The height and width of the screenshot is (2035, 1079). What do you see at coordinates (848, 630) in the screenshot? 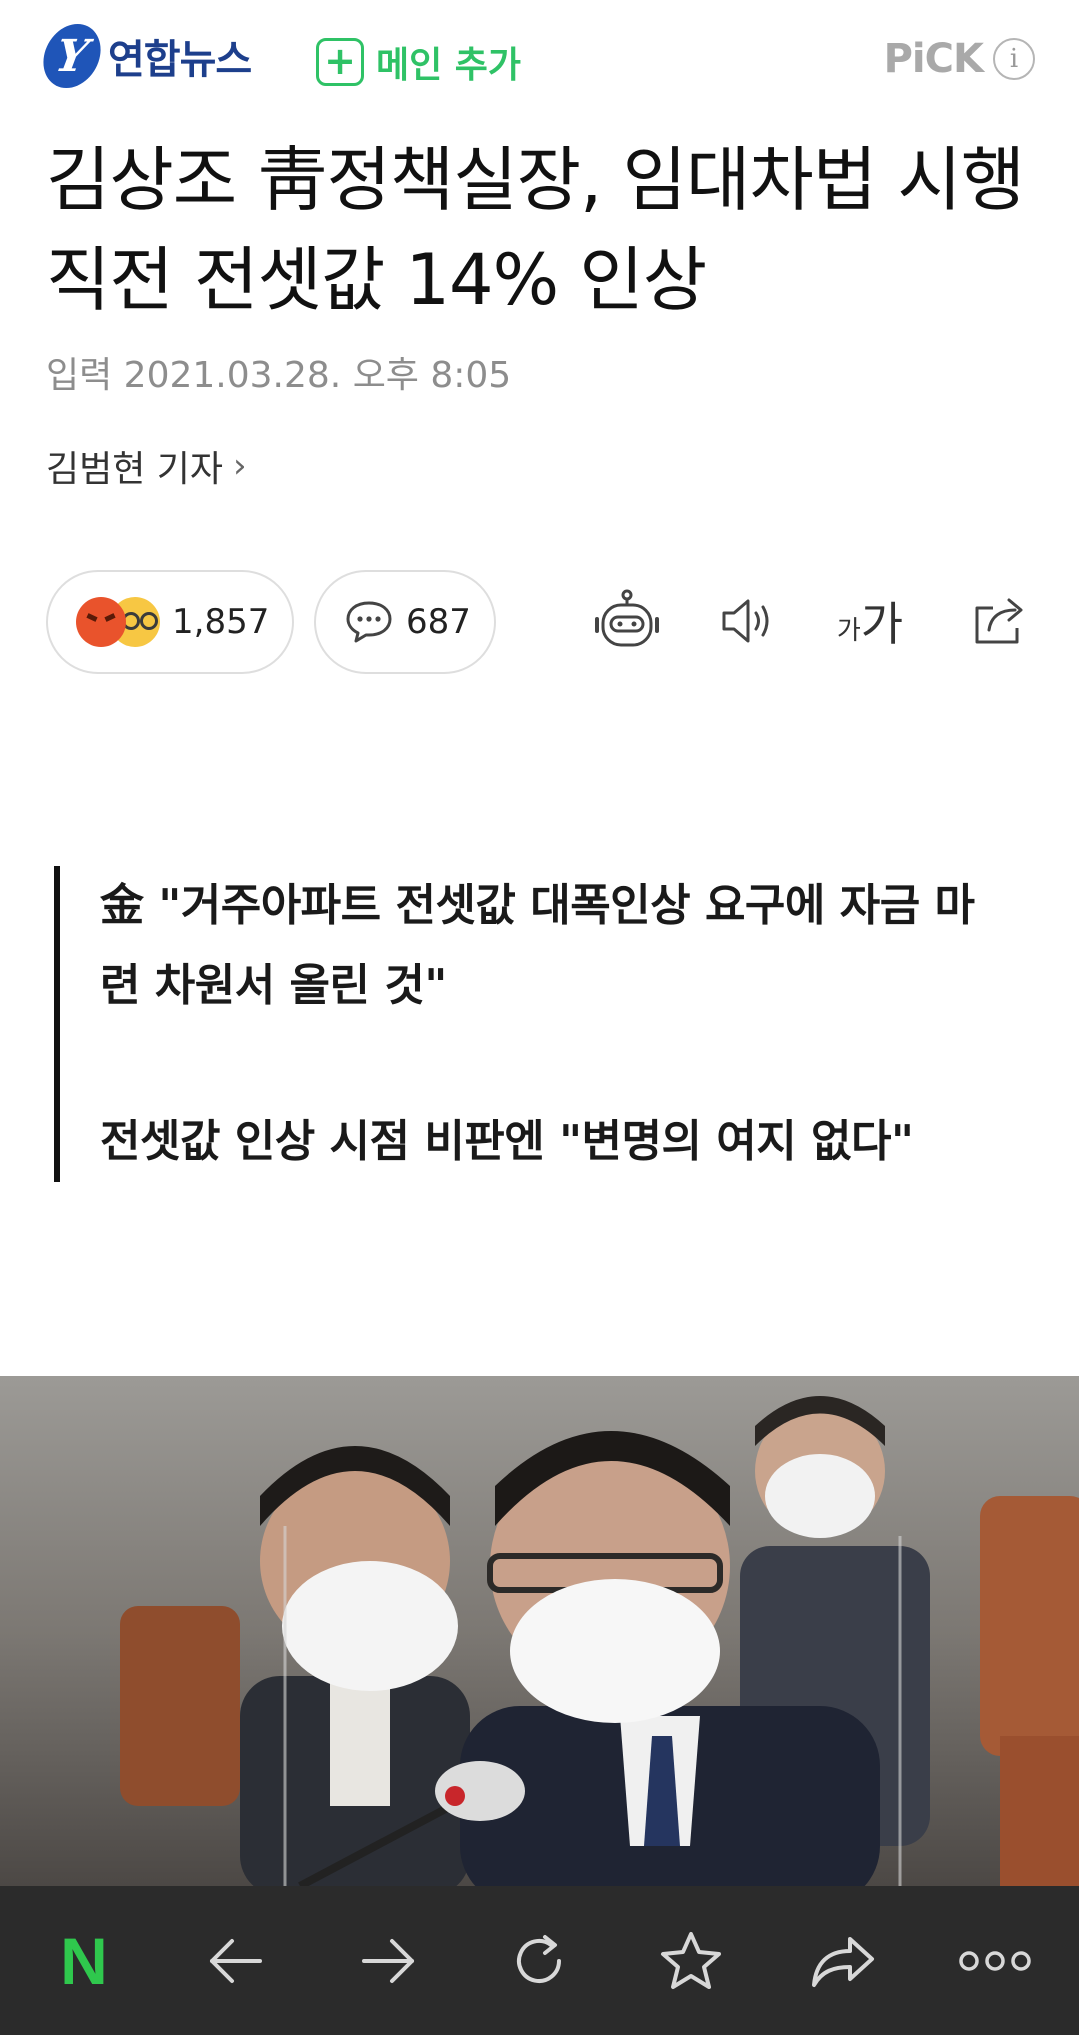
I see `font-size-small: 가` at bounding box center [848, 630].